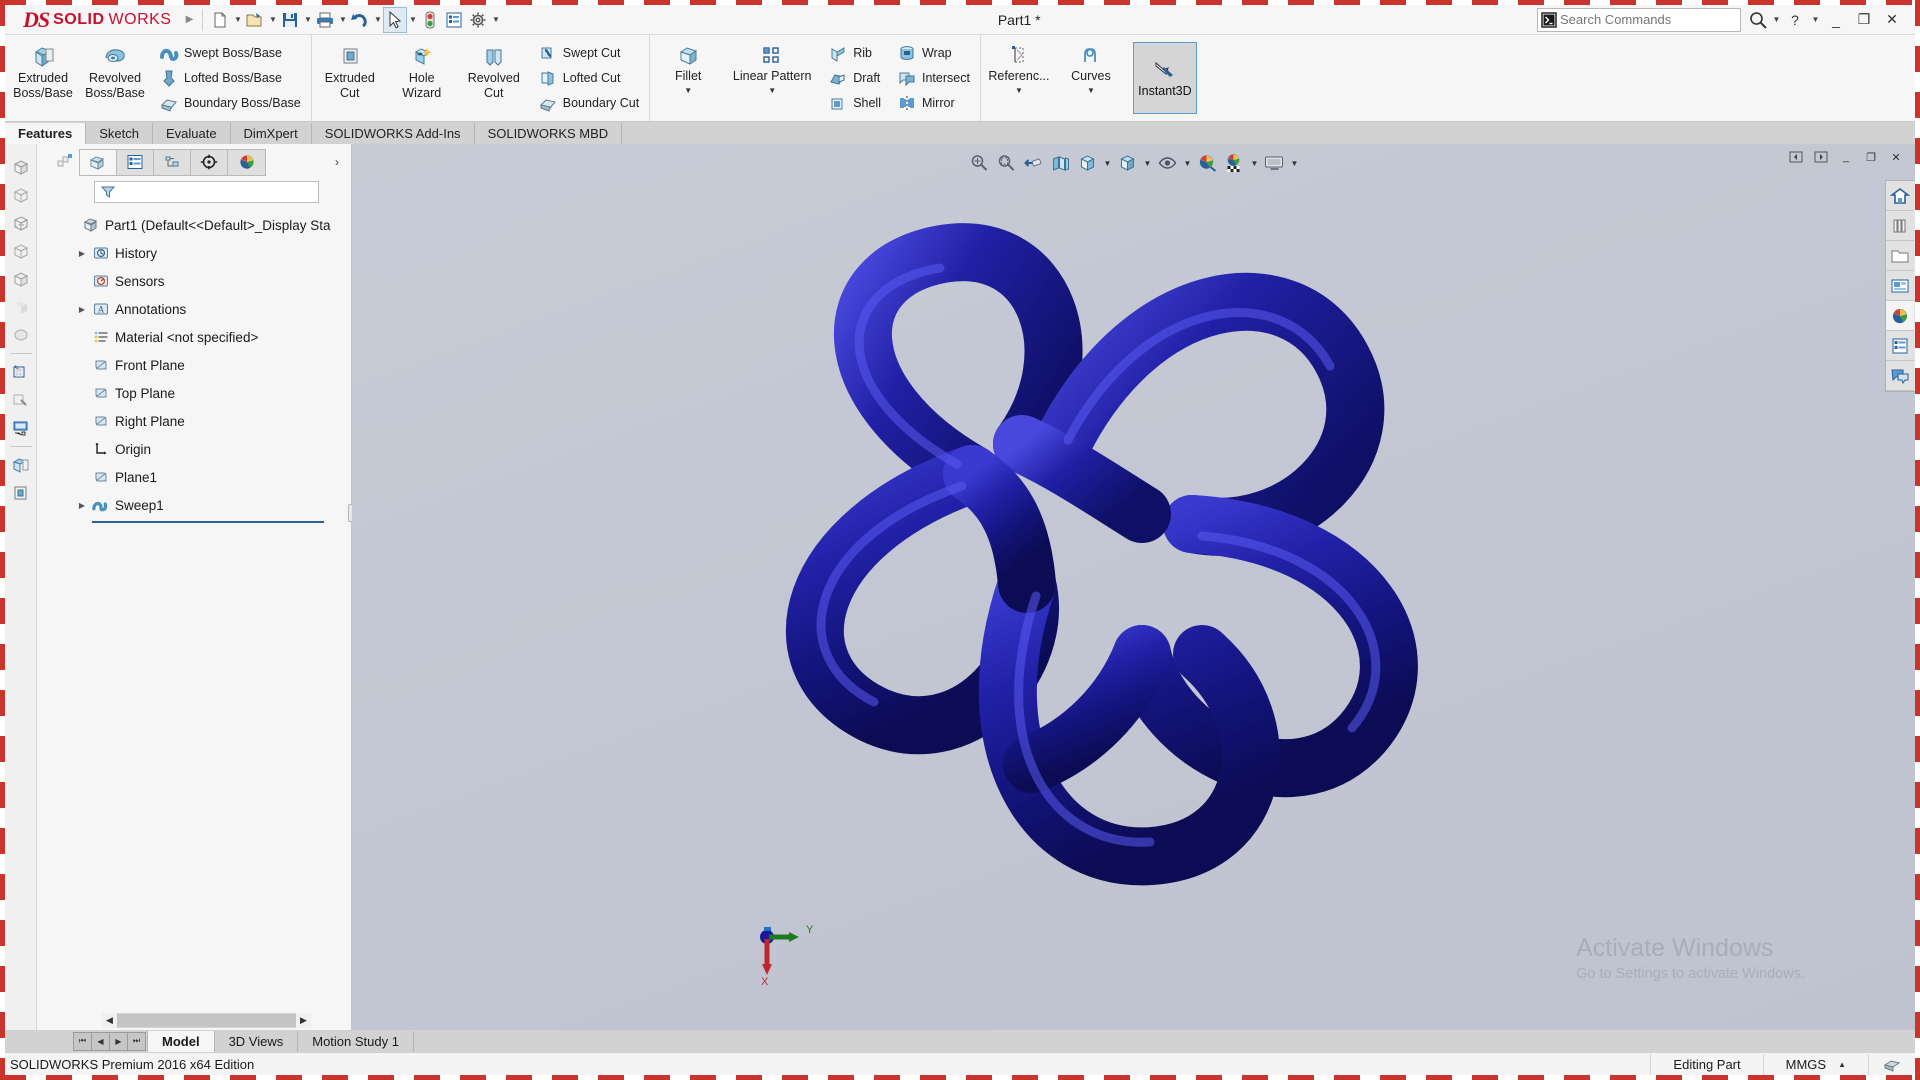 The height and width of the screenshot is (1080, 1920). I want to click on rebuild-status-icon, so click(1891, 1064).